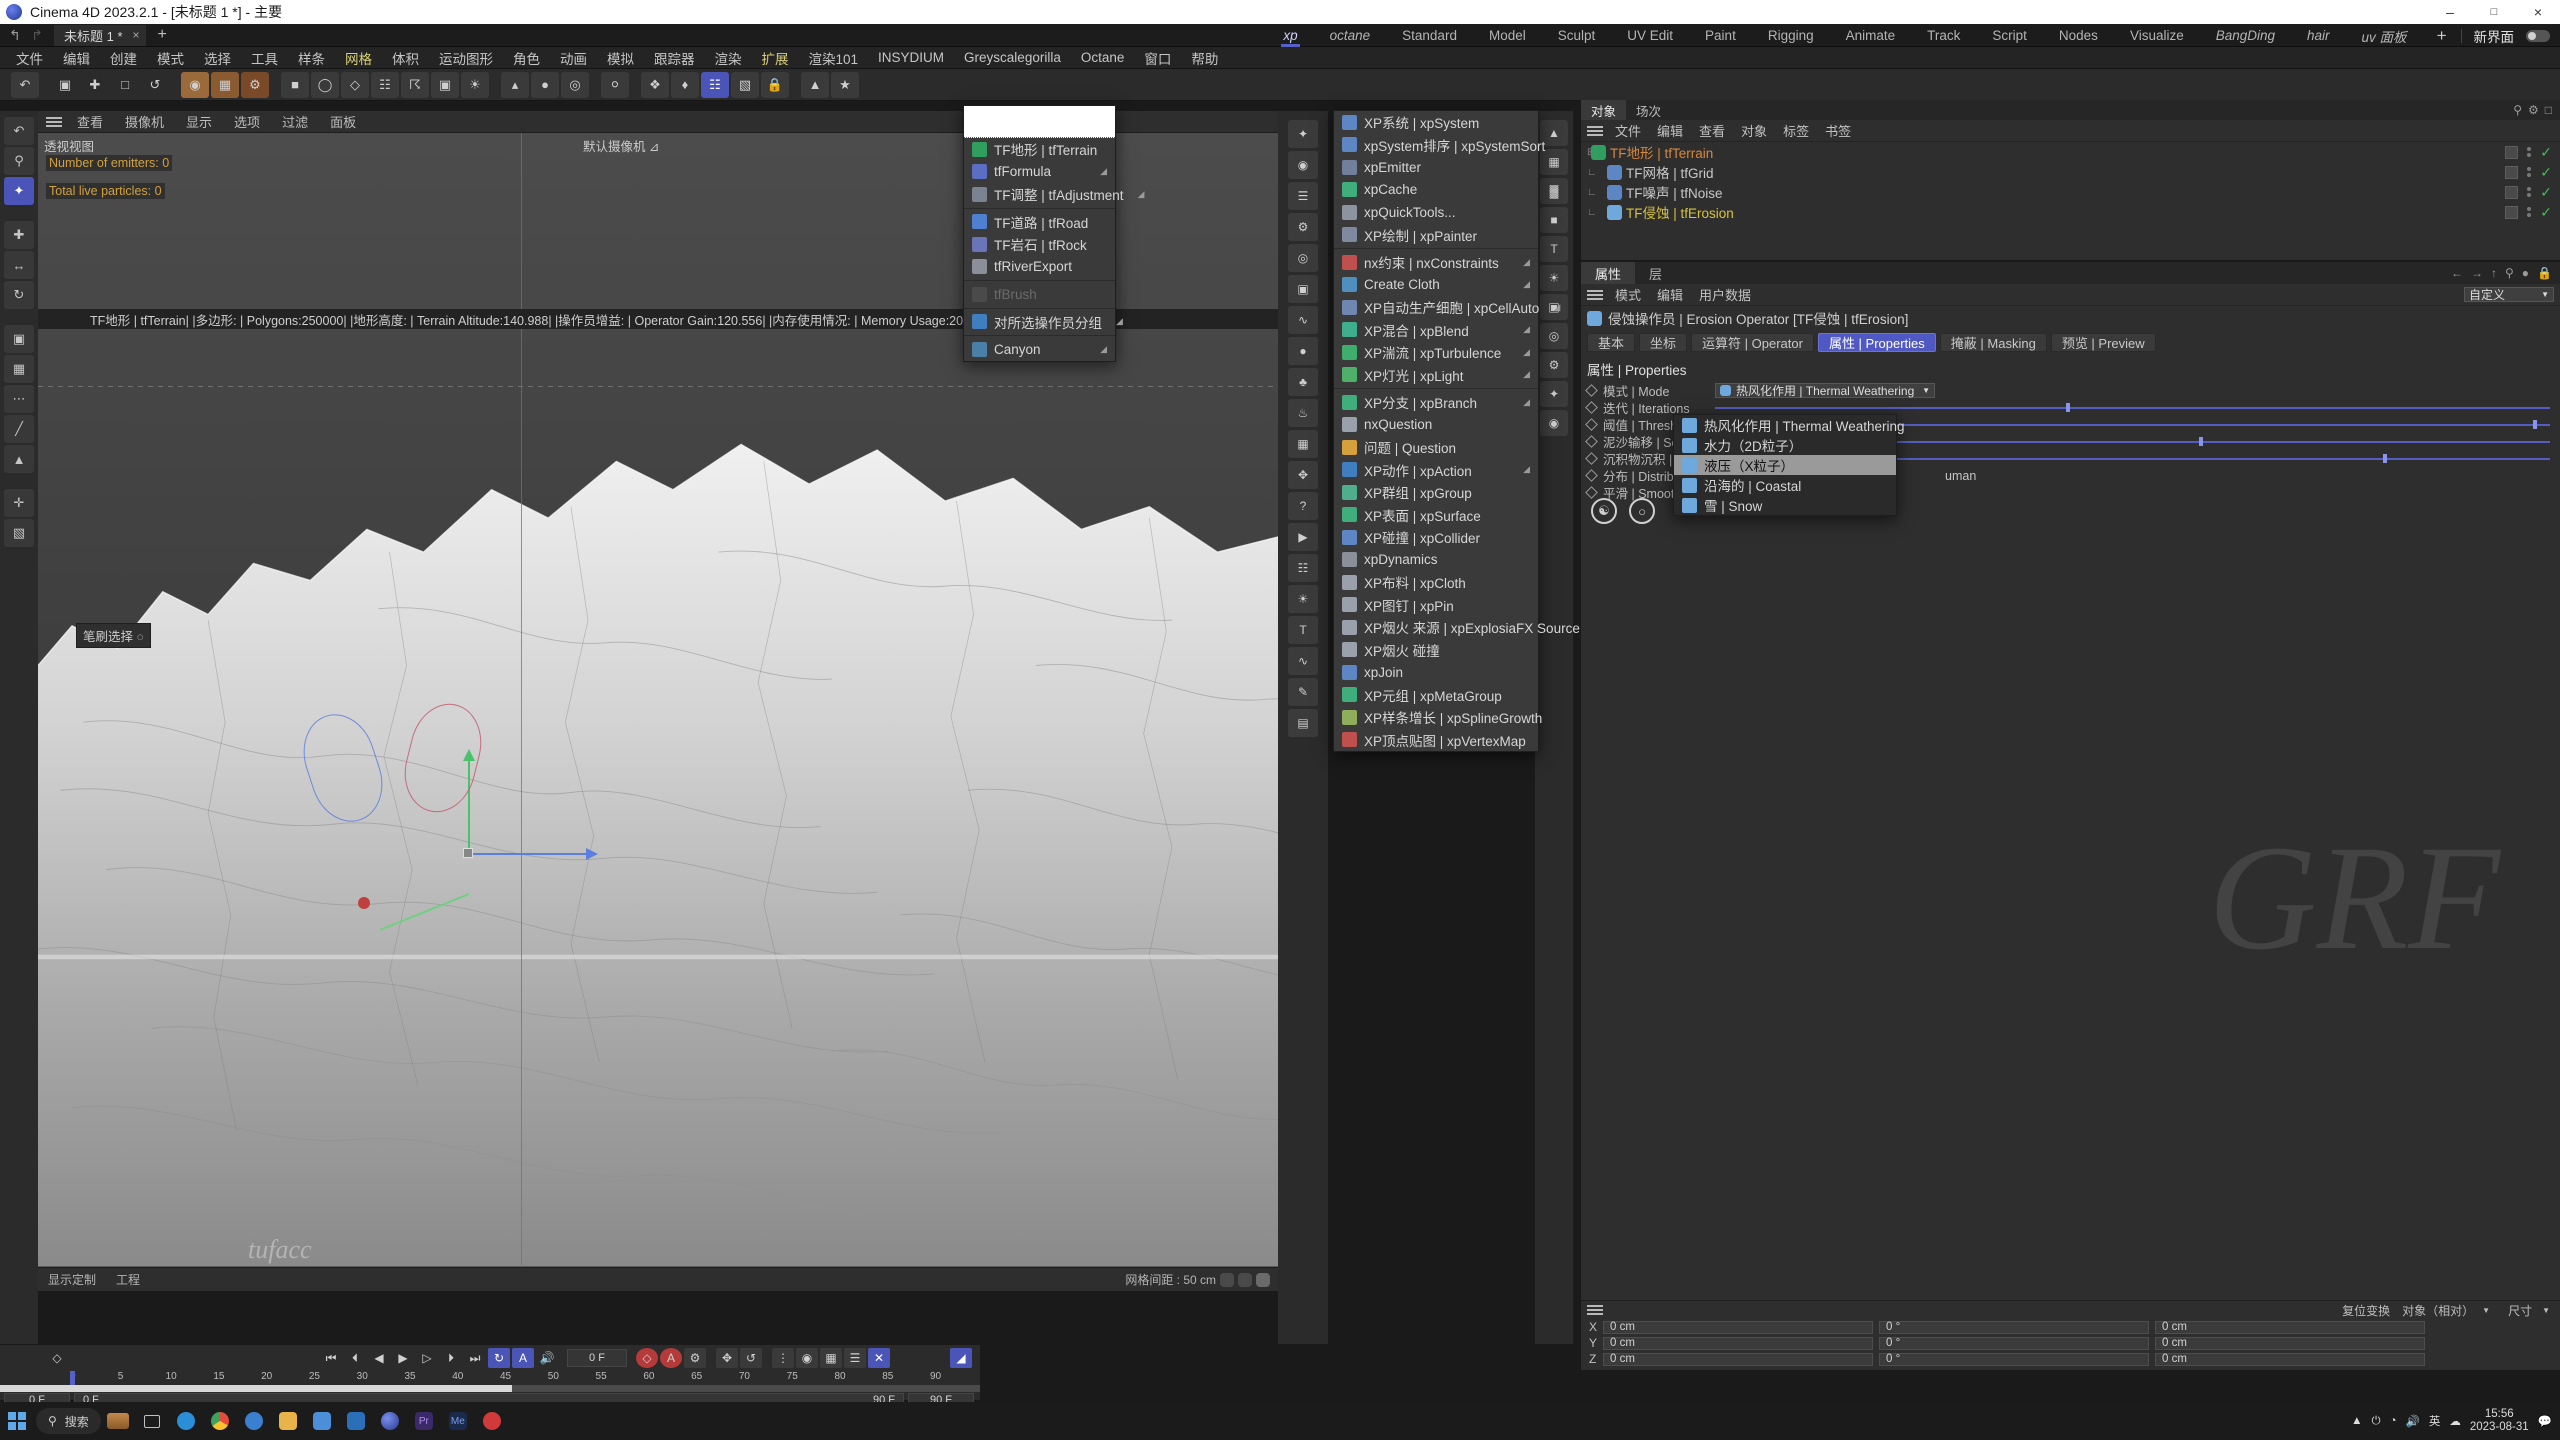 The image size is (2560, 1440). Describe the element at coordinates (1554, 365) in the screenshot. I see `tf-settings-palette-icon: ⚙` at that location.